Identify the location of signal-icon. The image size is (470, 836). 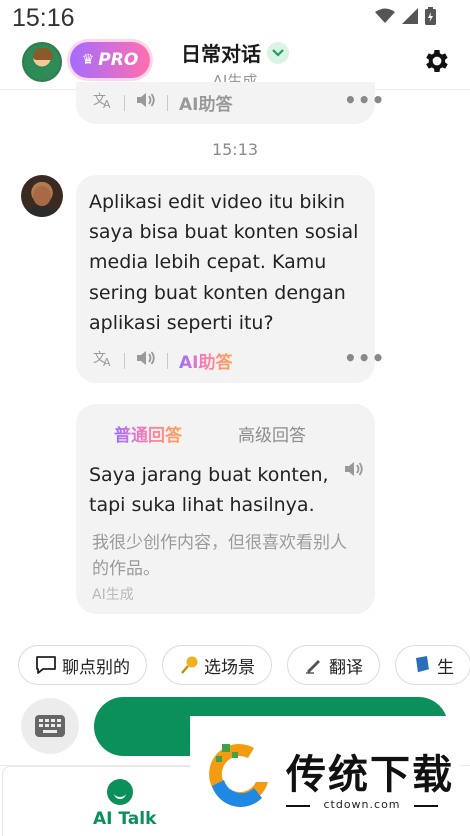
(410, 16).